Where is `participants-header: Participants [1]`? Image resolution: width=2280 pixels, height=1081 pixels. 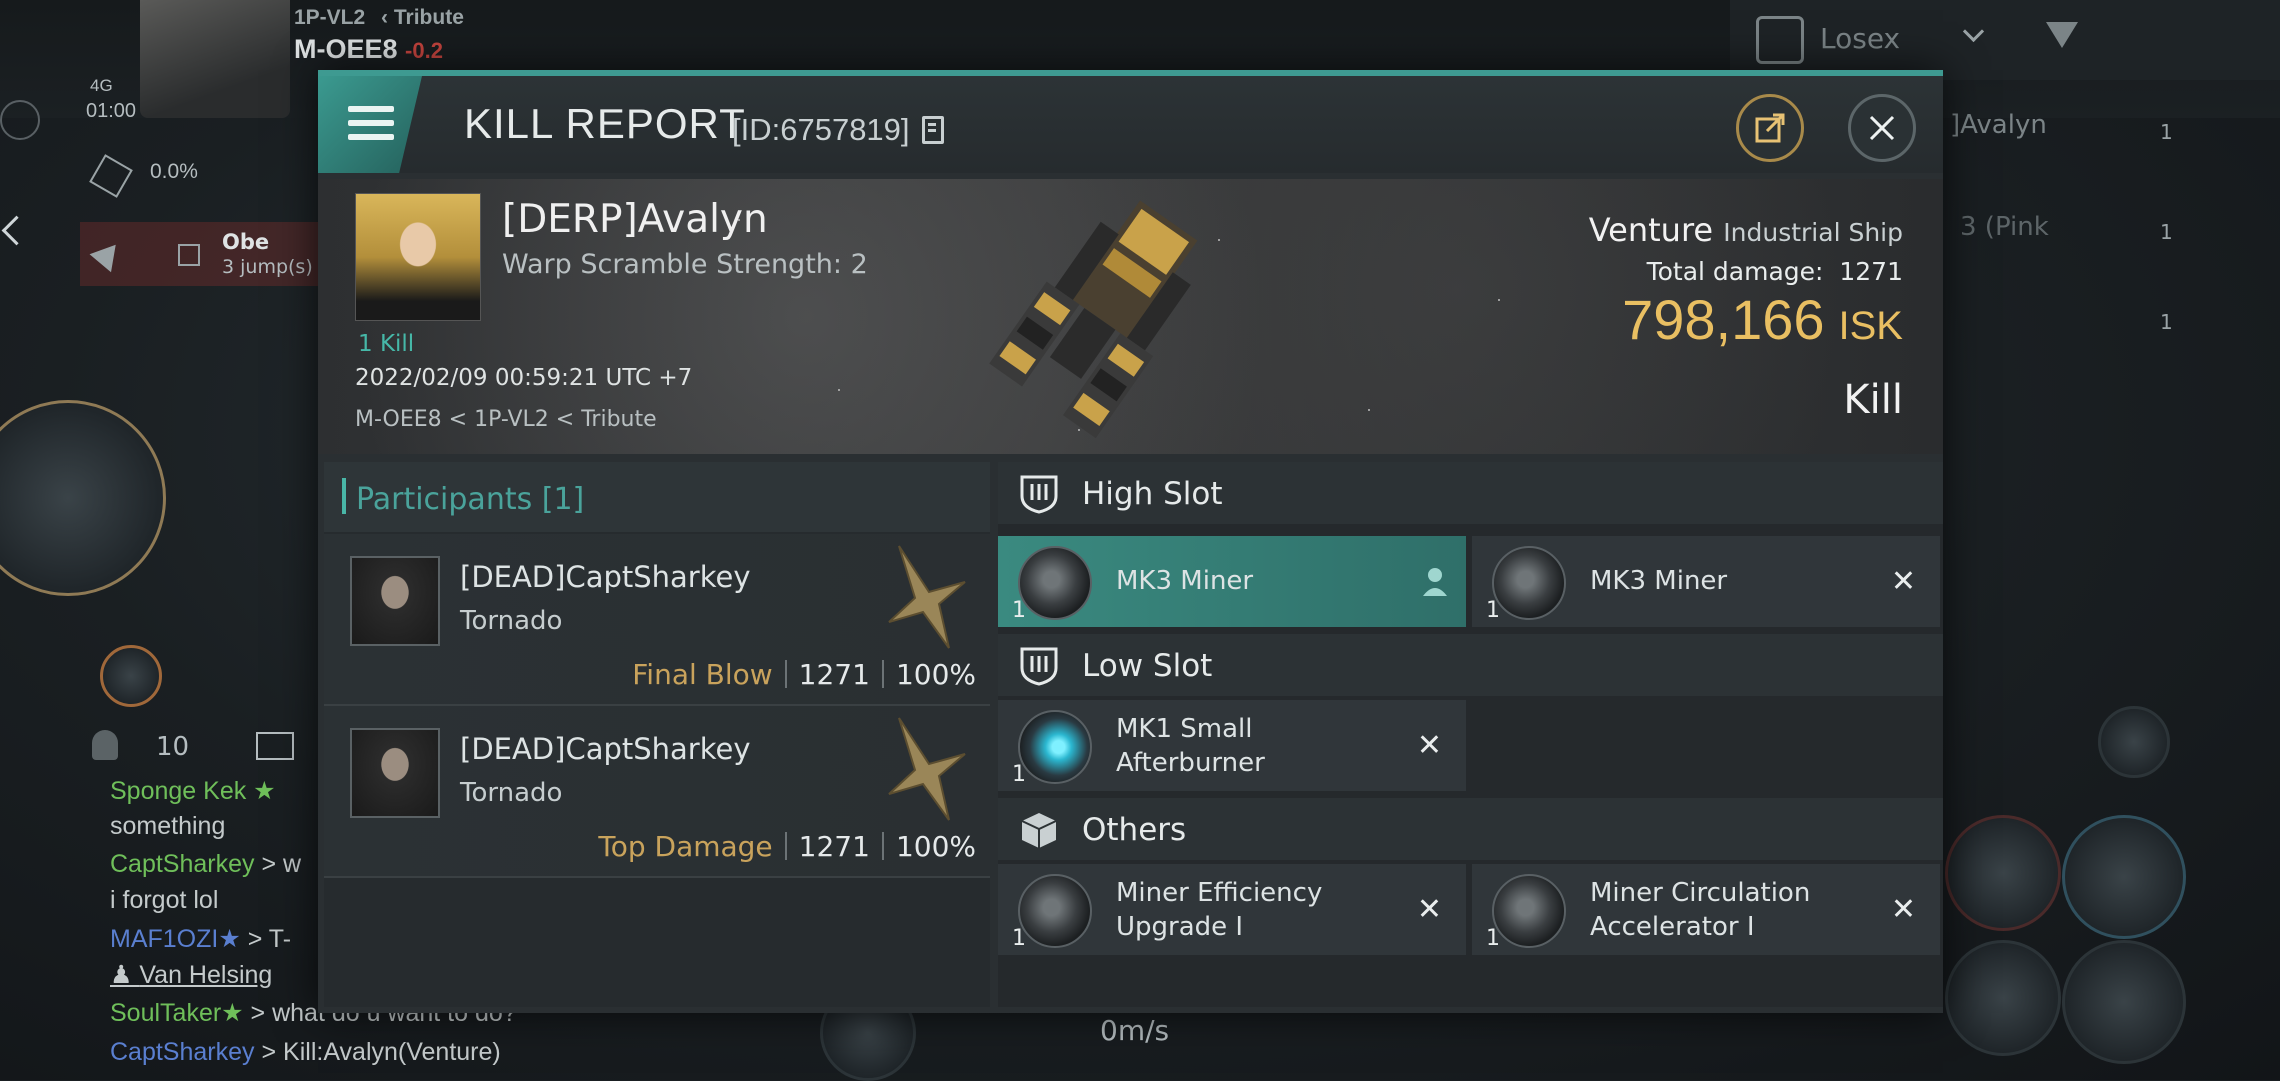
participants-header: Participants [1] is located at coordinates (657, 497).